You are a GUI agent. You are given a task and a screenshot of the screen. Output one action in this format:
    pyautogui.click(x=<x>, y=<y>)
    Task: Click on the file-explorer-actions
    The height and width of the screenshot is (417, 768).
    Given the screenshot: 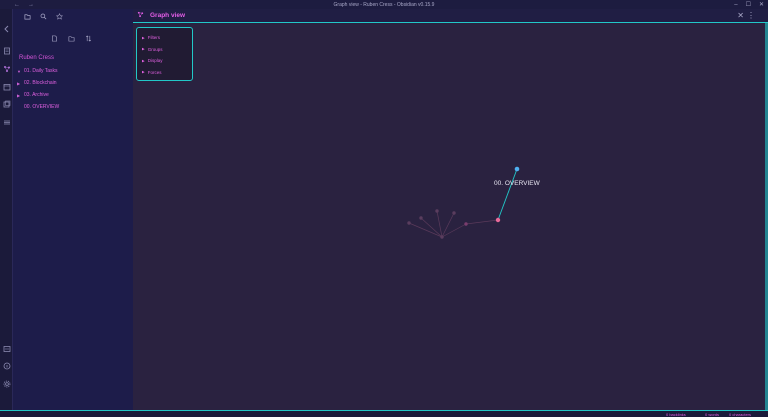 What is the action you would take?
    pyautogui.click(x=71, y=38)
    